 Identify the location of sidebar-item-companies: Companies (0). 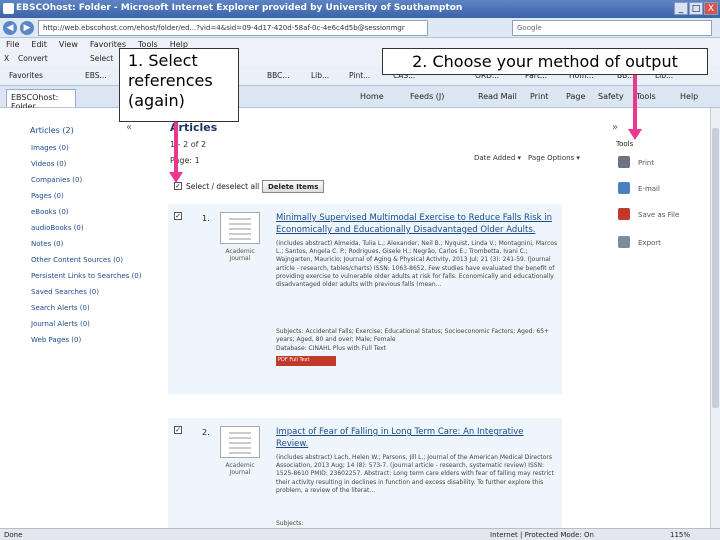
(56, 180).